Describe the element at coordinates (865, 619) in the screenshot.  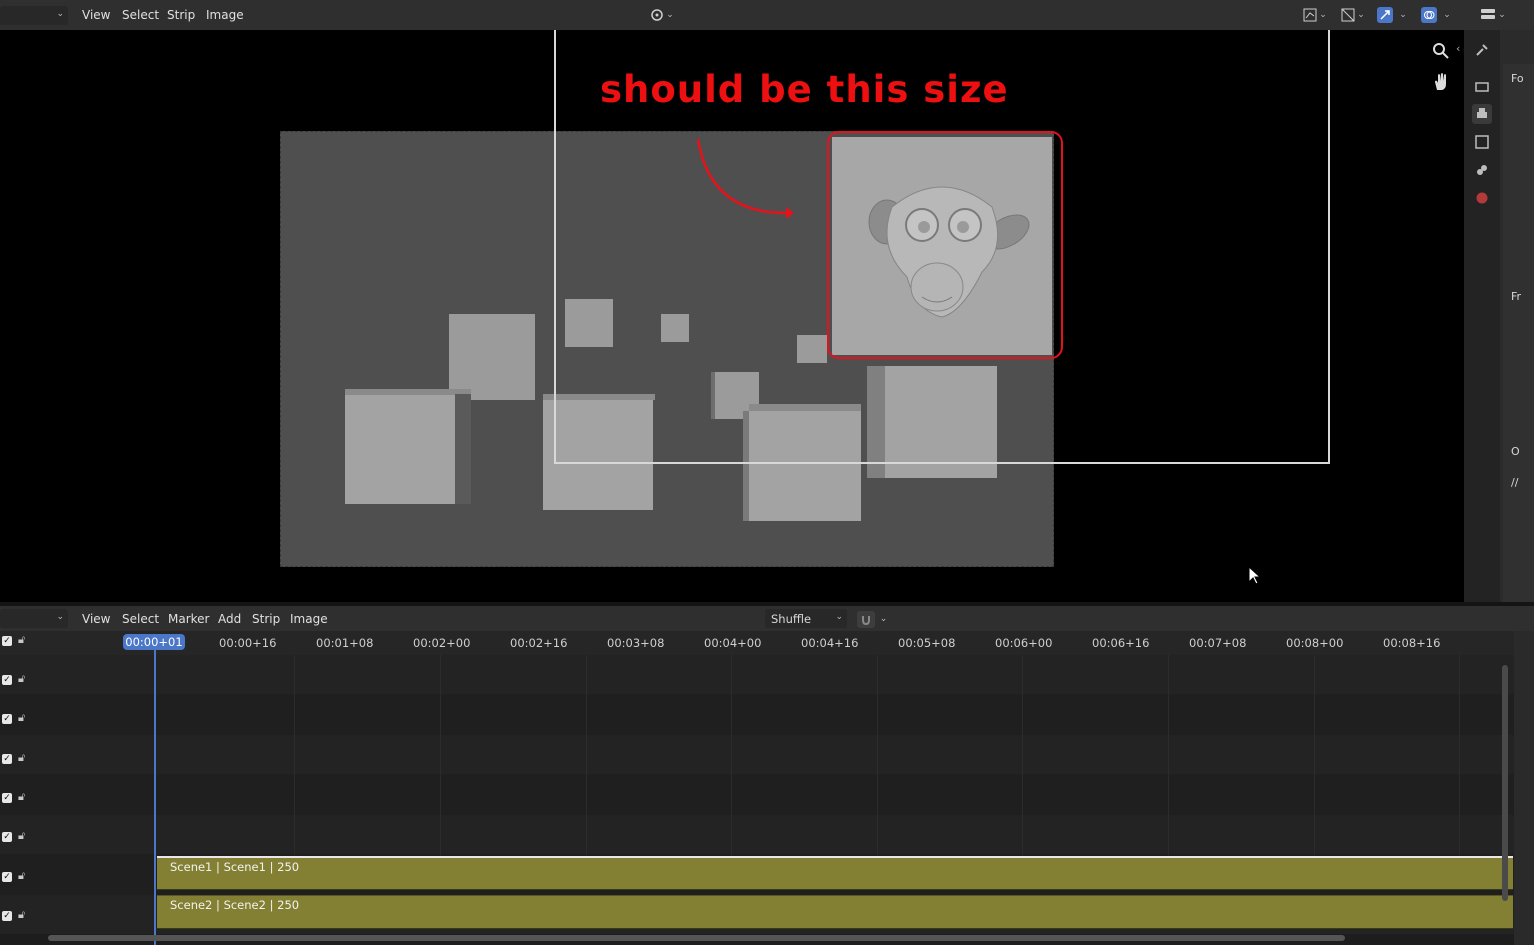
I see `magnet-icon` at that location.